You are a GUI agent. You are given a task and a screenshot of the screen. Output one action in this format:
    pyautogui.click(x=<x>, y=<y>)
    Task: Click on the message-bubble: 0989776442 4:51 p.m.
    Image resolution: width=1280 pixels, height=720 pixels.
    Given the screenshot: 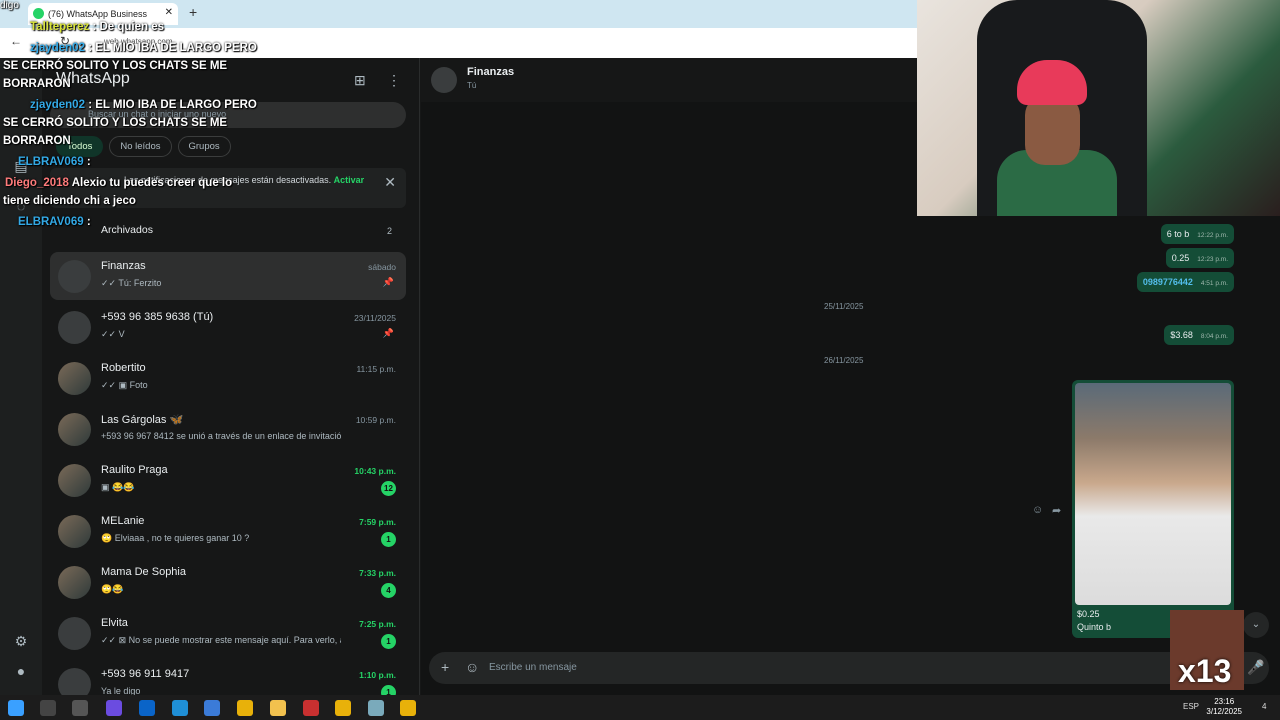 What is the action you would take?
    pyautogui.click(x=1185, y=282)
    